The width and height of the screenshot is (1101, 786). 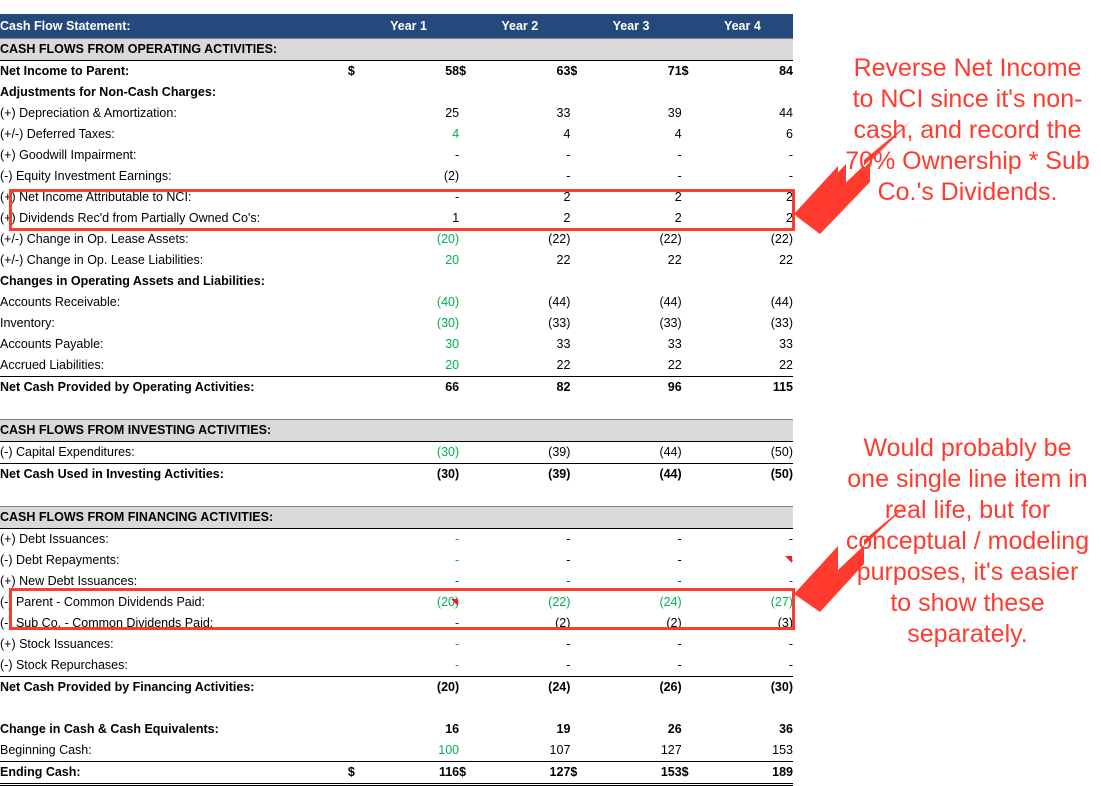 I want to click on table-row: (-) Debt Repayments: - - - -, so click(x=396, y=560).